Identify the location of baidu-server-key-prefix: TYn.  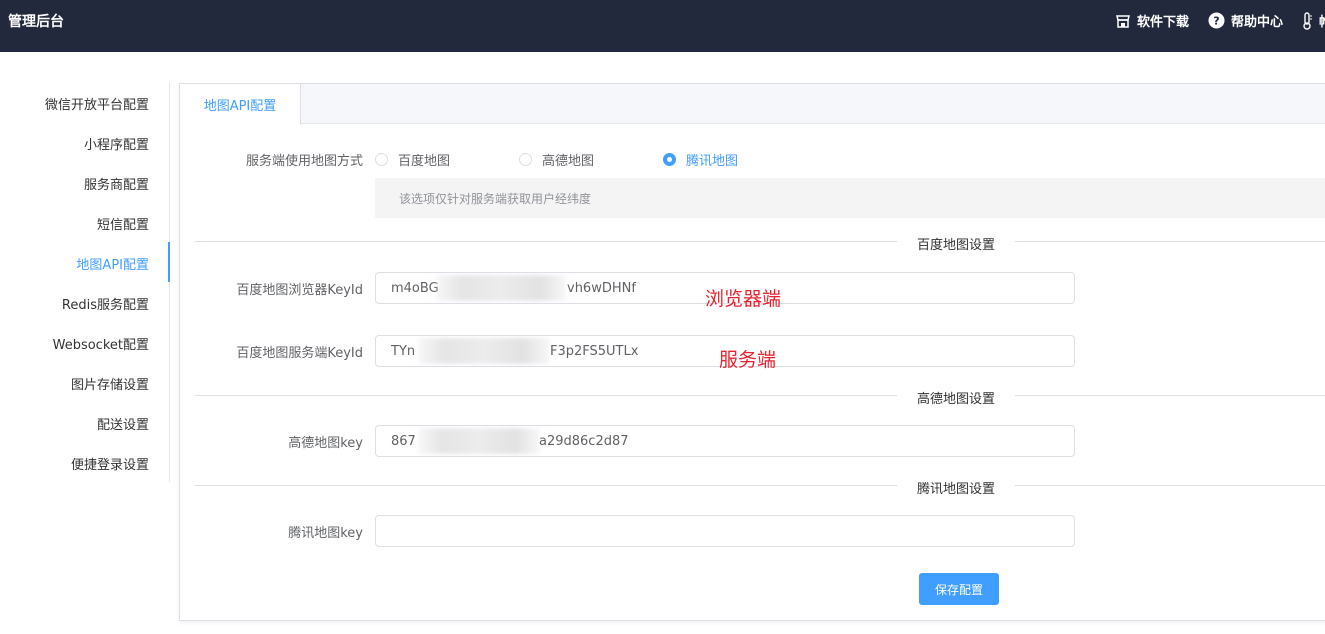
(403, 351).